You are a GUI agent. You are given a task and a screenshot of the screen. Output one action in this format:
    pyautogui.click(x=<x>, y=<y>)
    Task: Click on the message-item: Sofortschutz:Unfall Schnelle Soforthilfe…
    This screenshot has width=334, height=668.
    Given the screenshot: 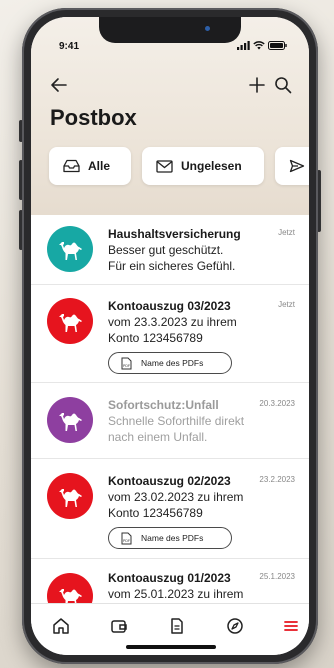 What is the action you would take?
    pyautogui.click(x=170, y=421)
    